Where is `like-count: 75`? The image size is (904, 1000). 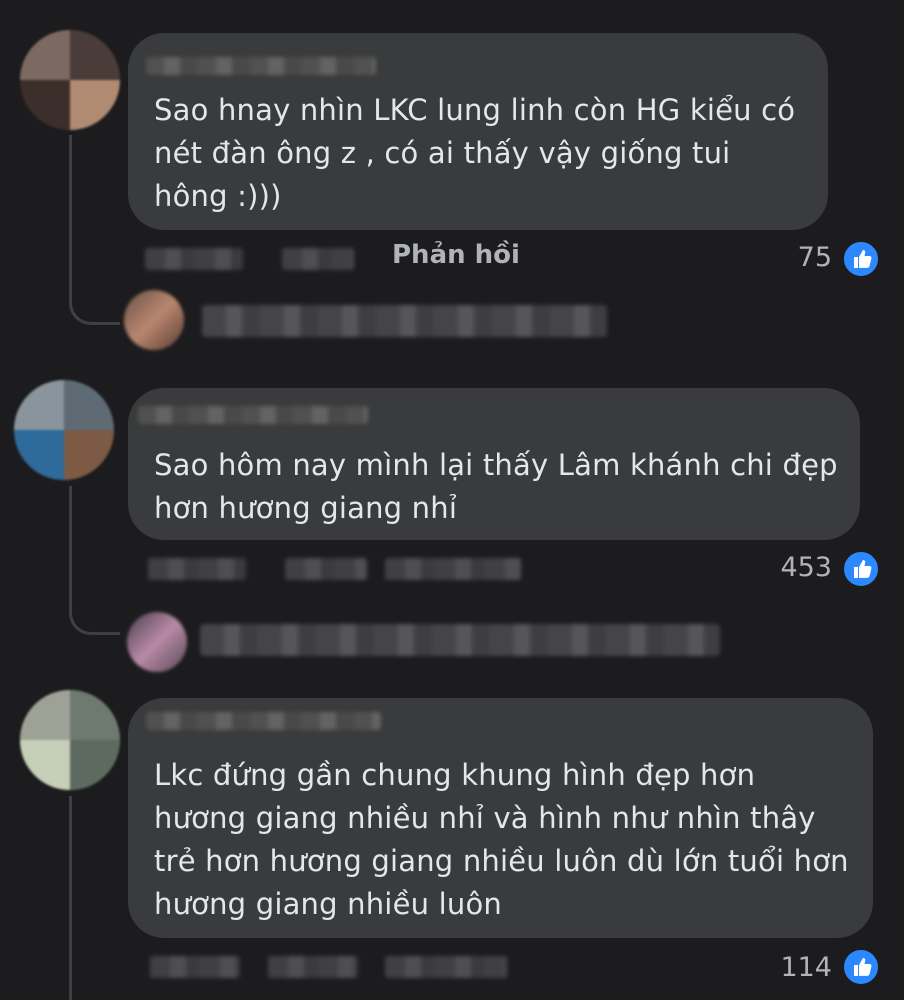 like-count: 75 is located at coordinates (801, 257).